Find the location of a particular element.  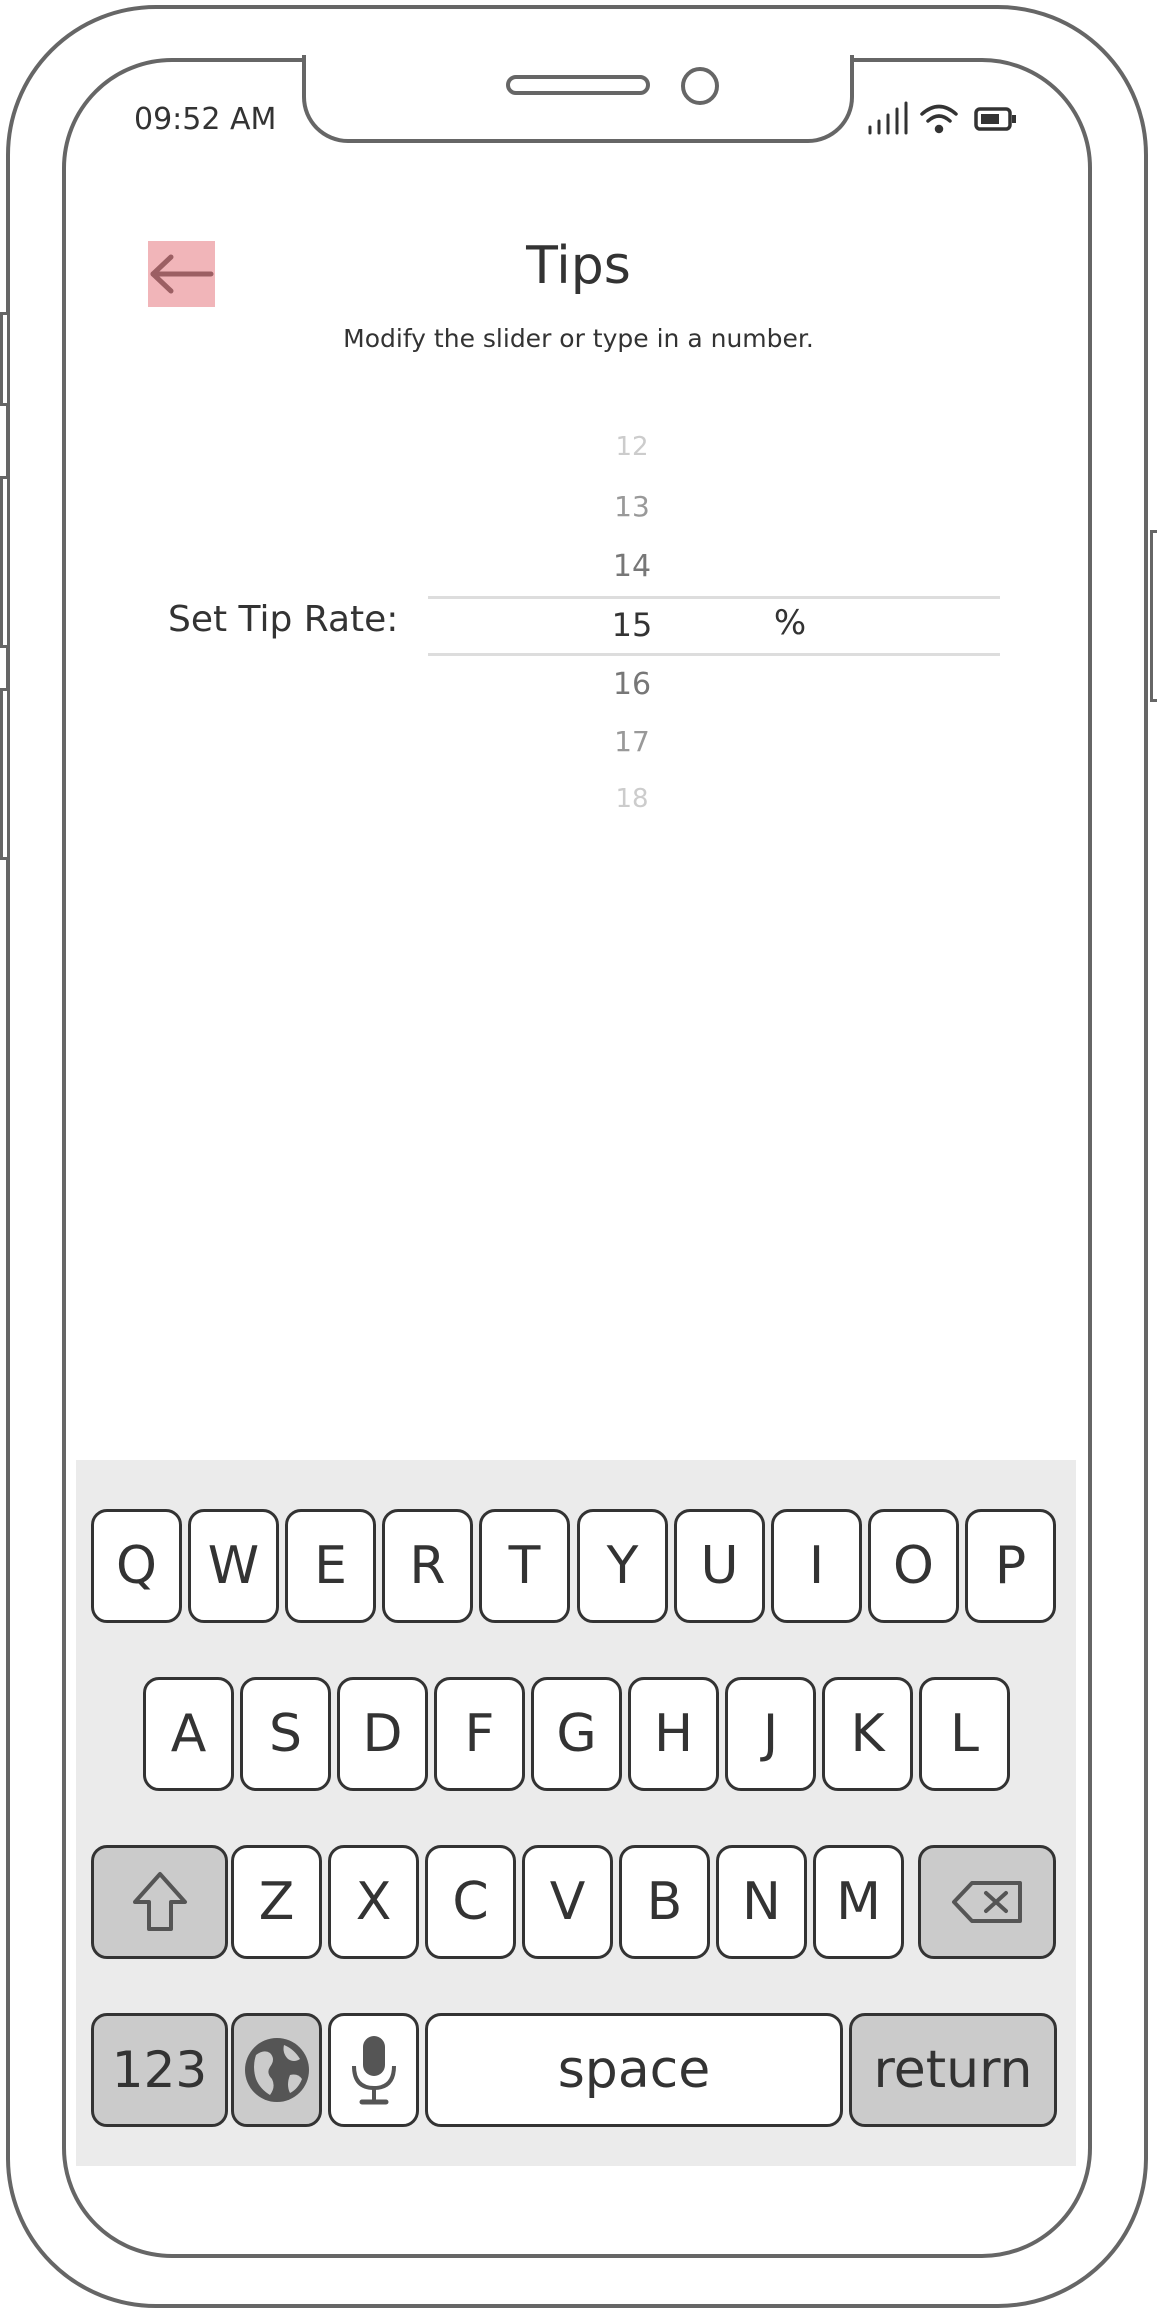

key-e: E is located at coordinates (330, 1566).